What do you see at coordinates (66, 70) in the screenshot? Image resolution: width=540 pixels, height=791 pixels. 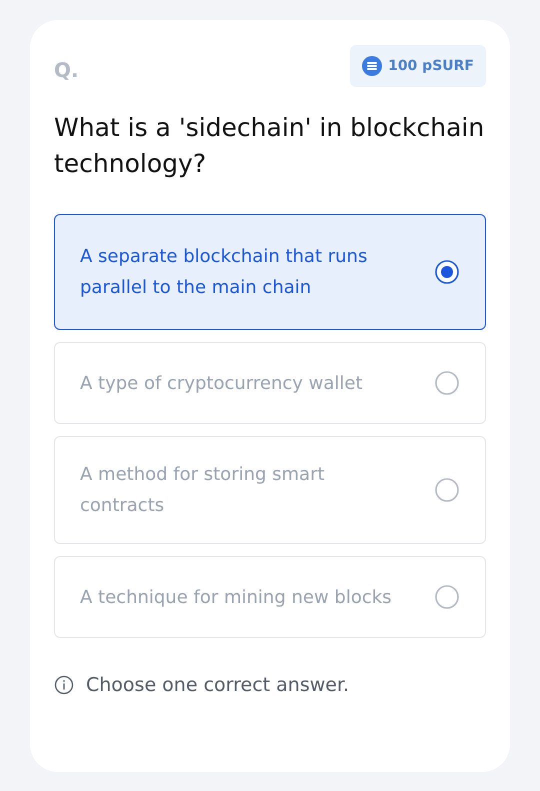 I see `question-label: Q.` at bounding box center [66, 70].